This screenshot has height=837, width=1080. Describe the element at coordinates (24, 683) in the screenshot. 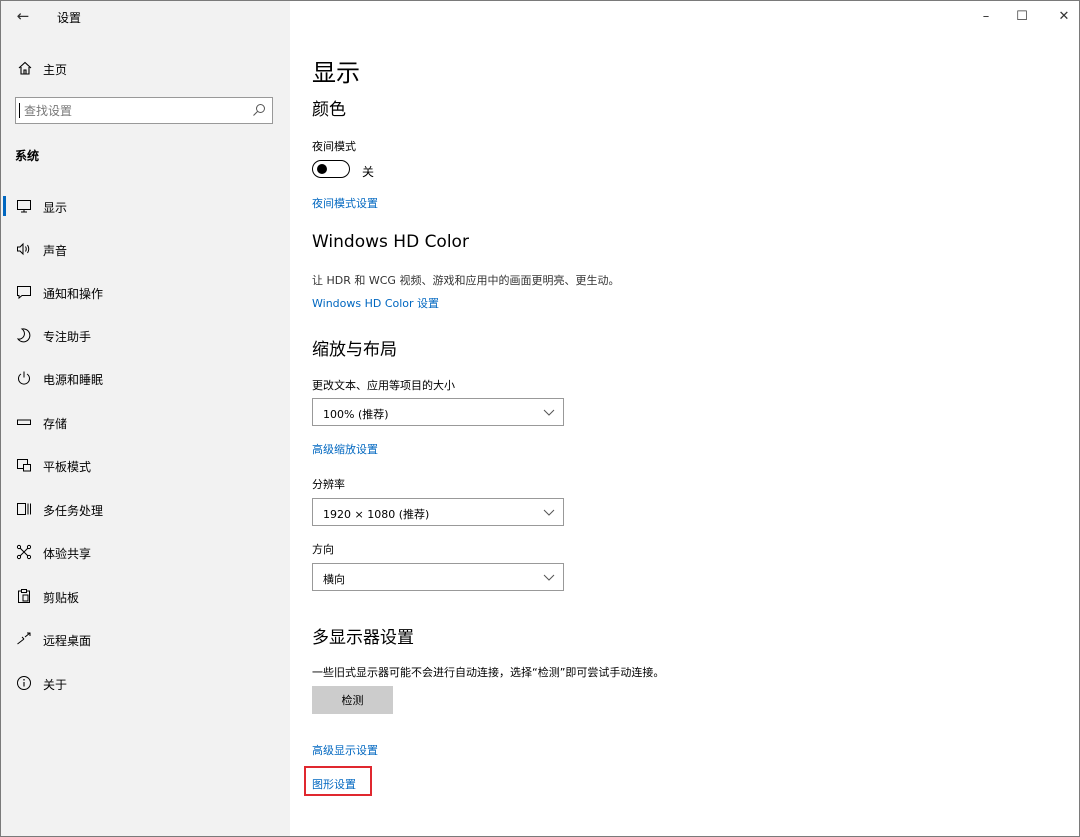

I see `info-icon` at that location.